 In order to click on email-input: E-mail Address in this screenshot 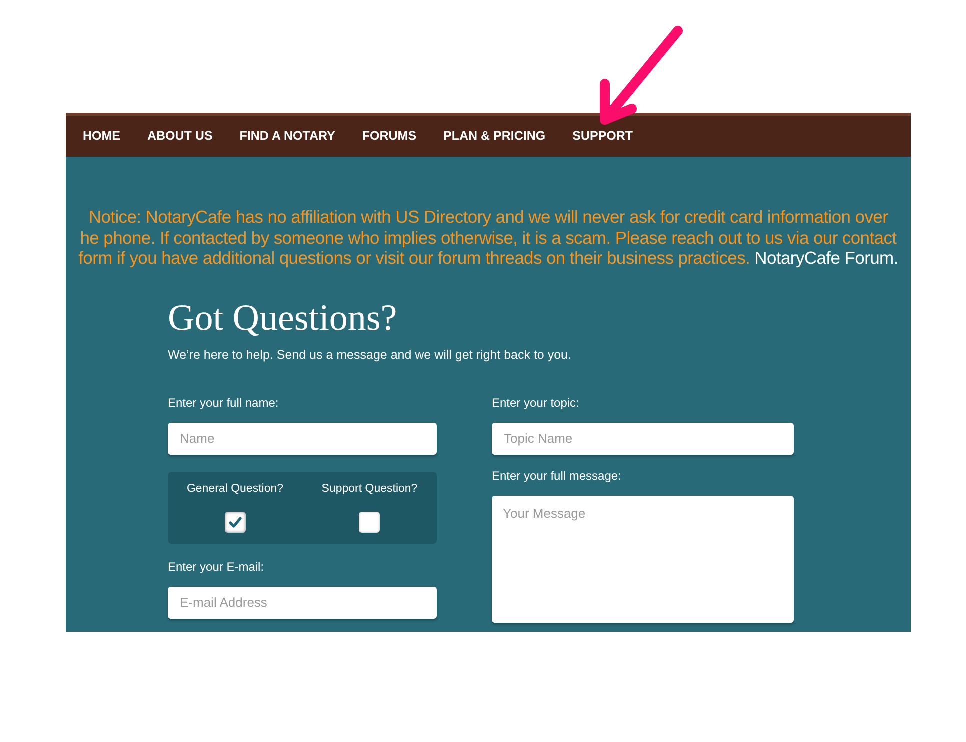, I will do `click(302, 602)`.